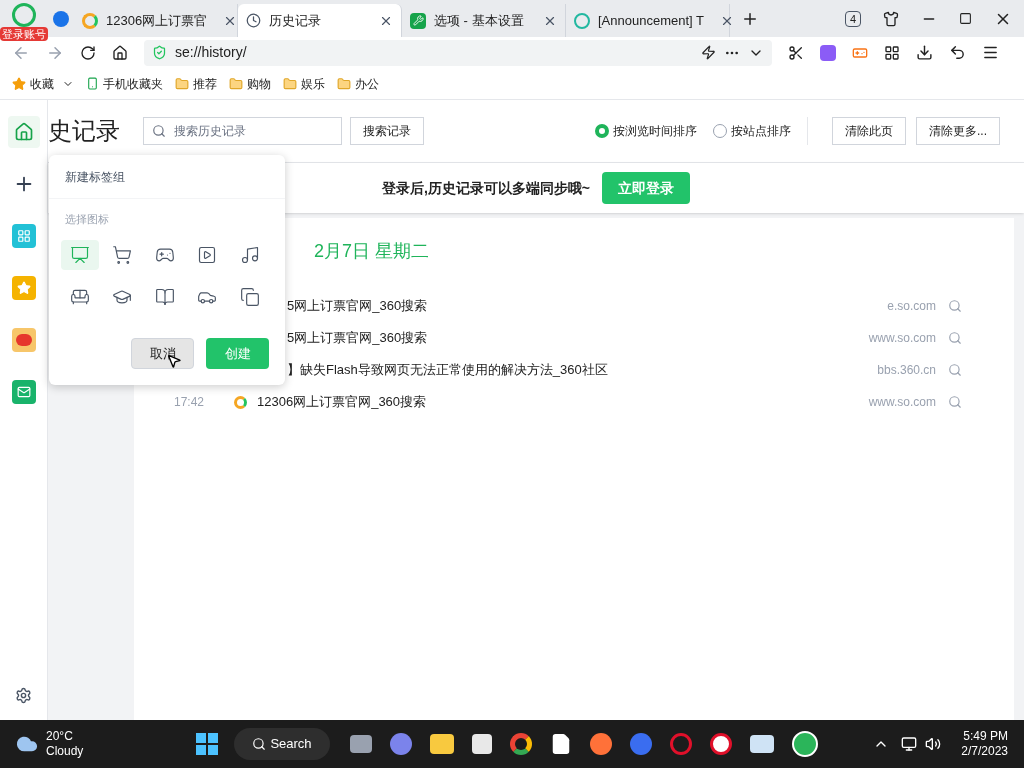 The width and height of the screenshot is (1024, 768). What do you see at coordinates (796, 52) in the screenshot?
I see `scissors-icon` at bounding box center [796, 52].